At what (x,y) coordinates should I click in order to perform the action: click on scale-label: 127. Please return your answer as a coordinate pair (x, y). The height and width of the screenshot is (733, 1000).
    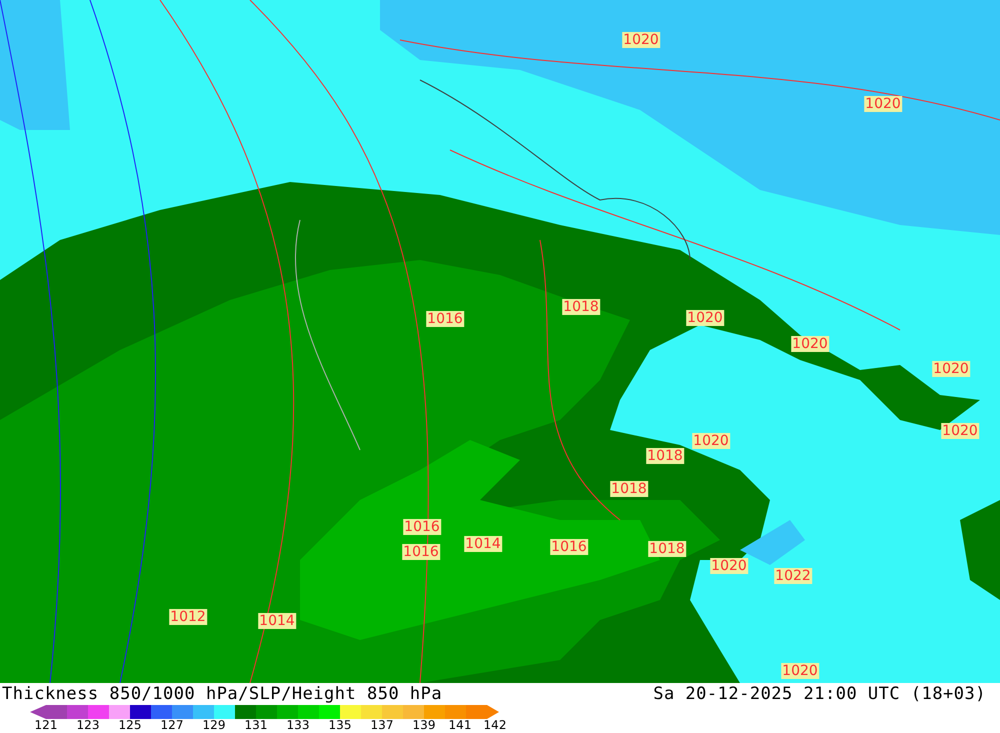
    Looking at the image, I should click on (172, 725).